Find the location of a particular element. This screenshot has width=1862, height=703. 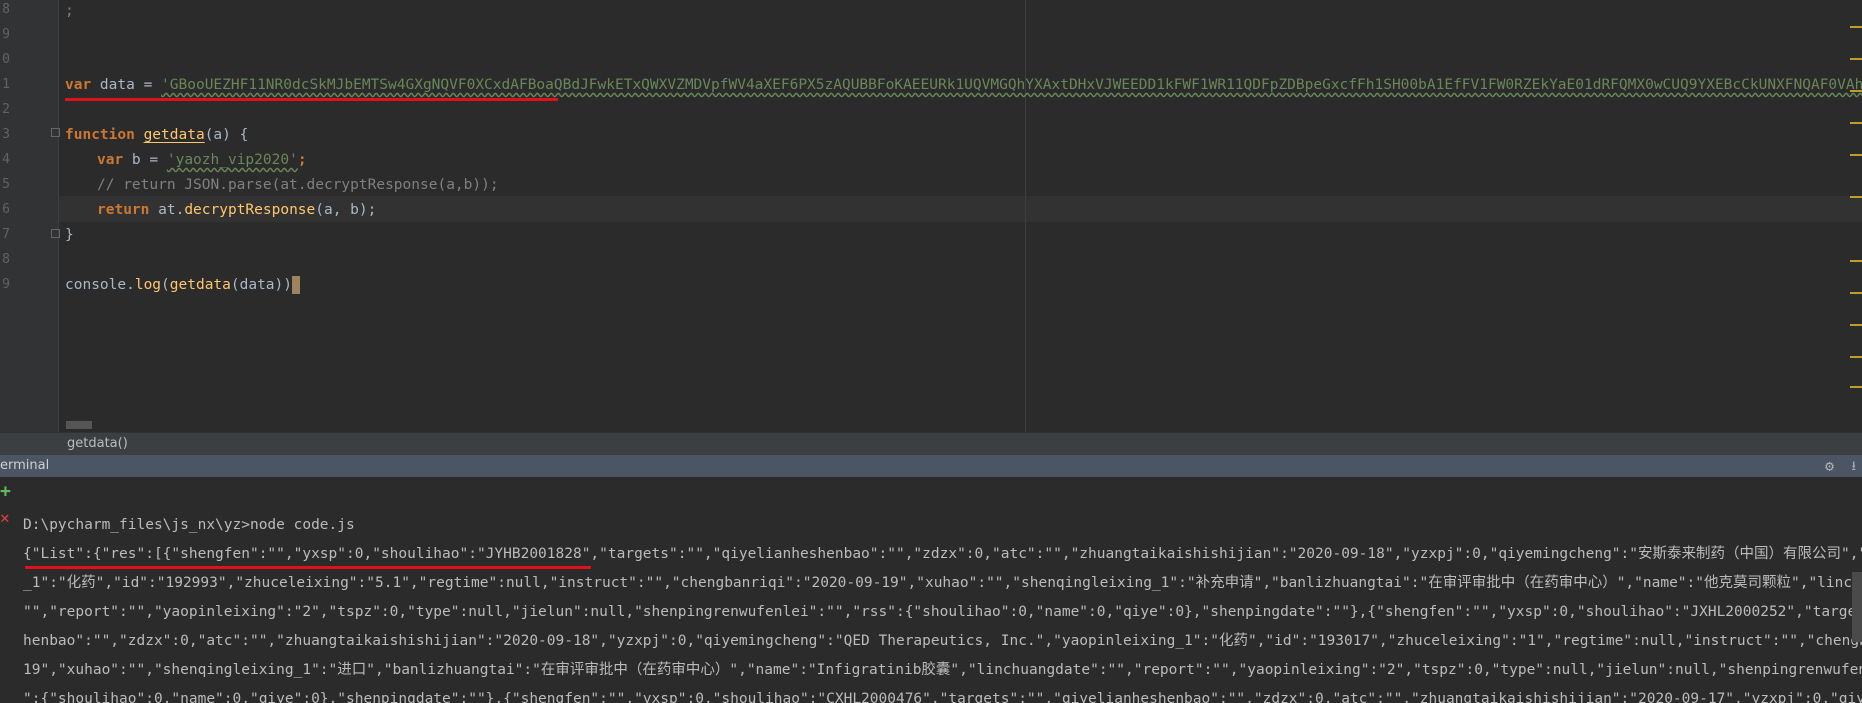

hide-panel-icon: ⭳ is located at coordinates (1853, 468).